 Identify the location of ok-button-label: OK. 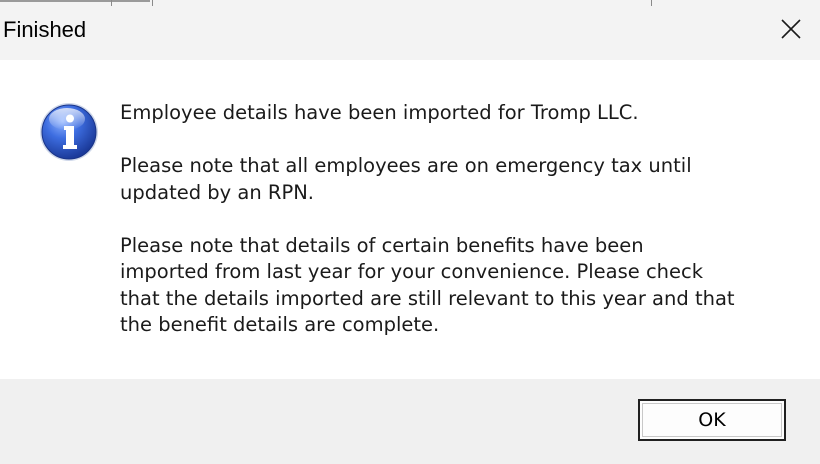
(712, 420).